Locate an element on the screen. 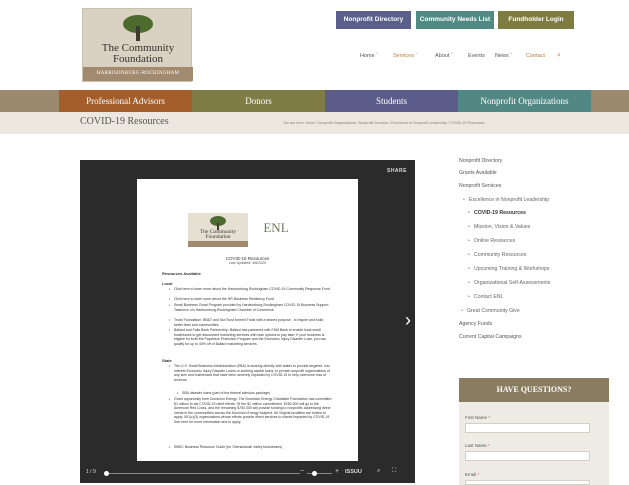 This screenshot has width=629, height=485. sidebar-item-great-community-give: Great Community Give is located at coordinates (490, 311).